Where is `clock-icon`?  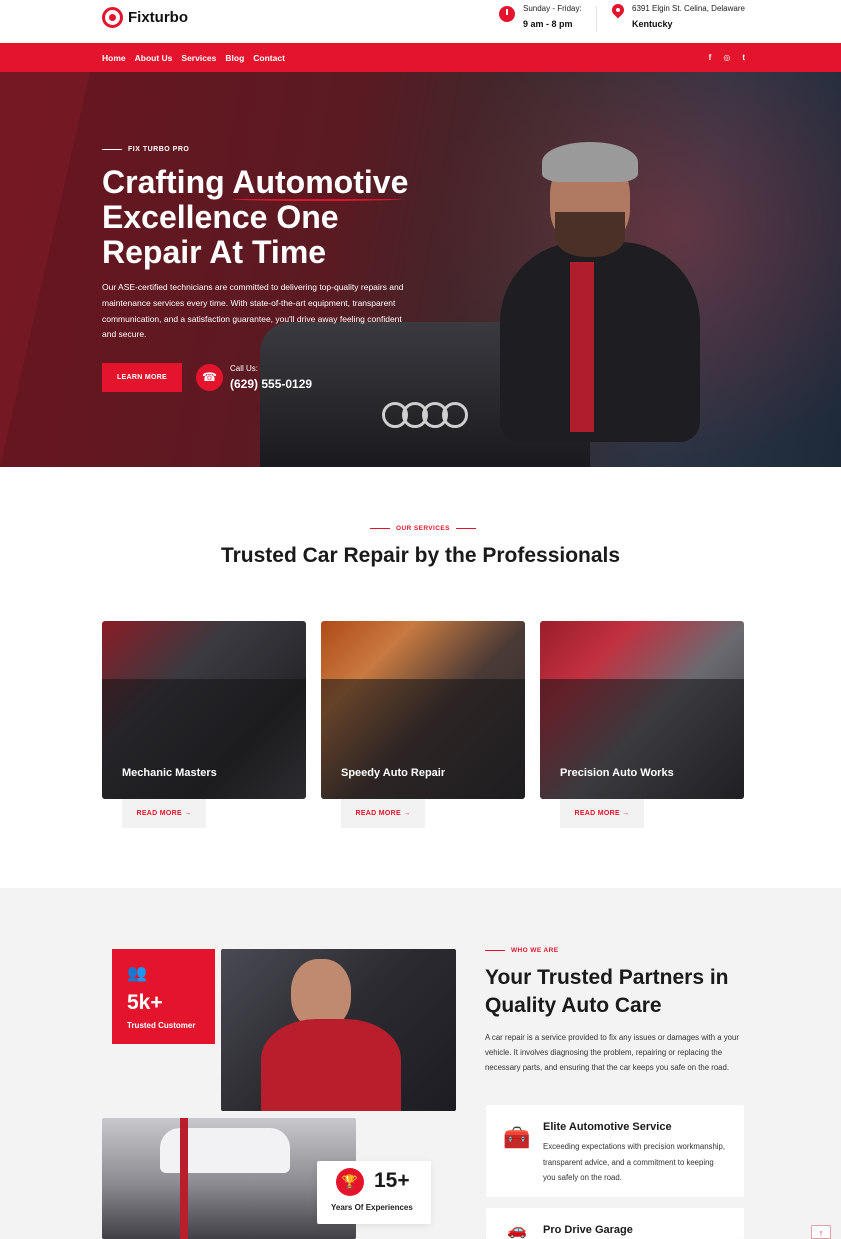 clock-icon is located at coordinates (507, 14).